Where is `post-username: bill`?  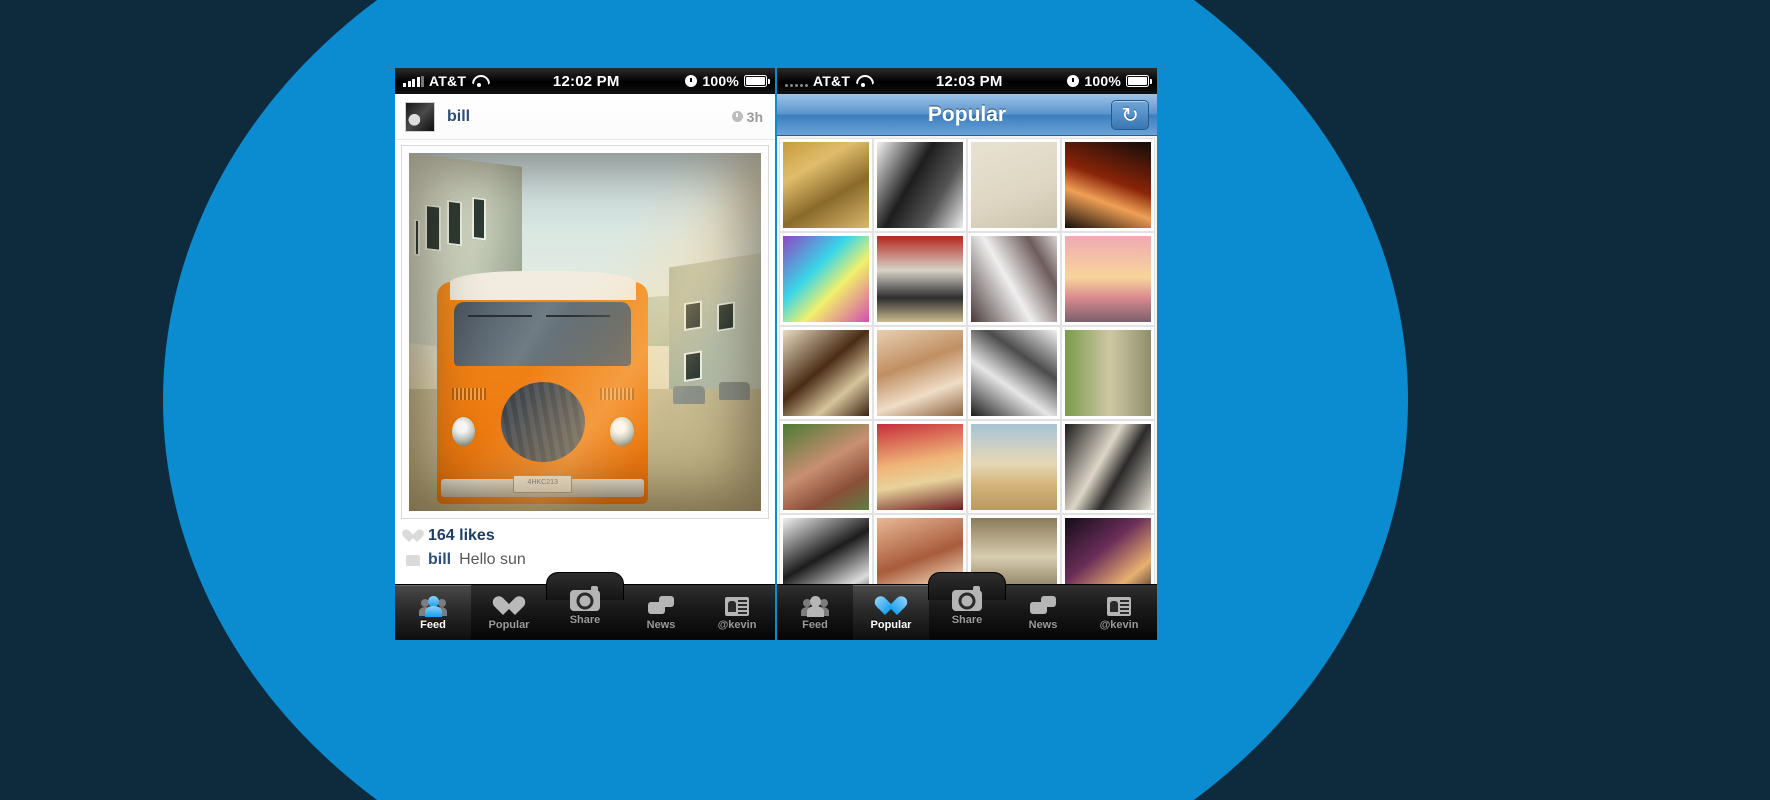 post-username: bill is located at coordinates (458, 117).